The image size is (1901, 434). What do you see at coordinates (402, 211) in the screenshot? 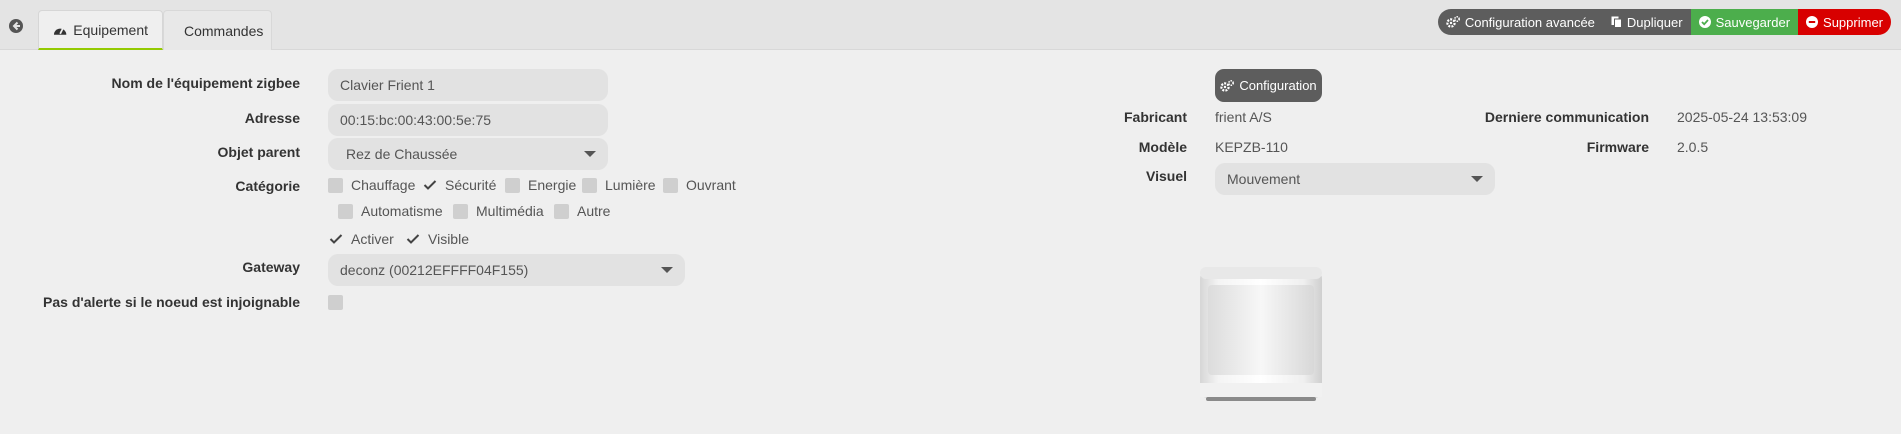
I see `category-label-text: Automatisme` at bounding box center [402, 211].